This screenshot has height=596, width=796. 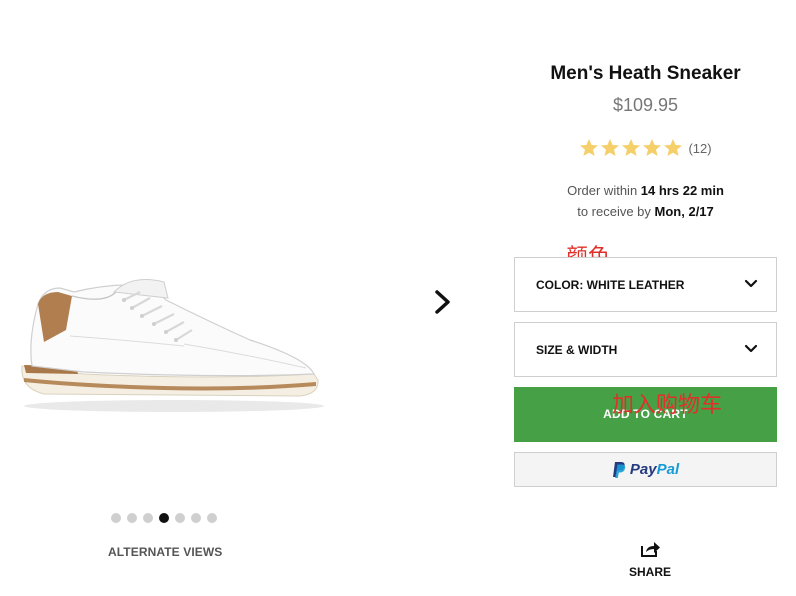 I want to click on product-price: $109.95, so click(x=645, y=105).